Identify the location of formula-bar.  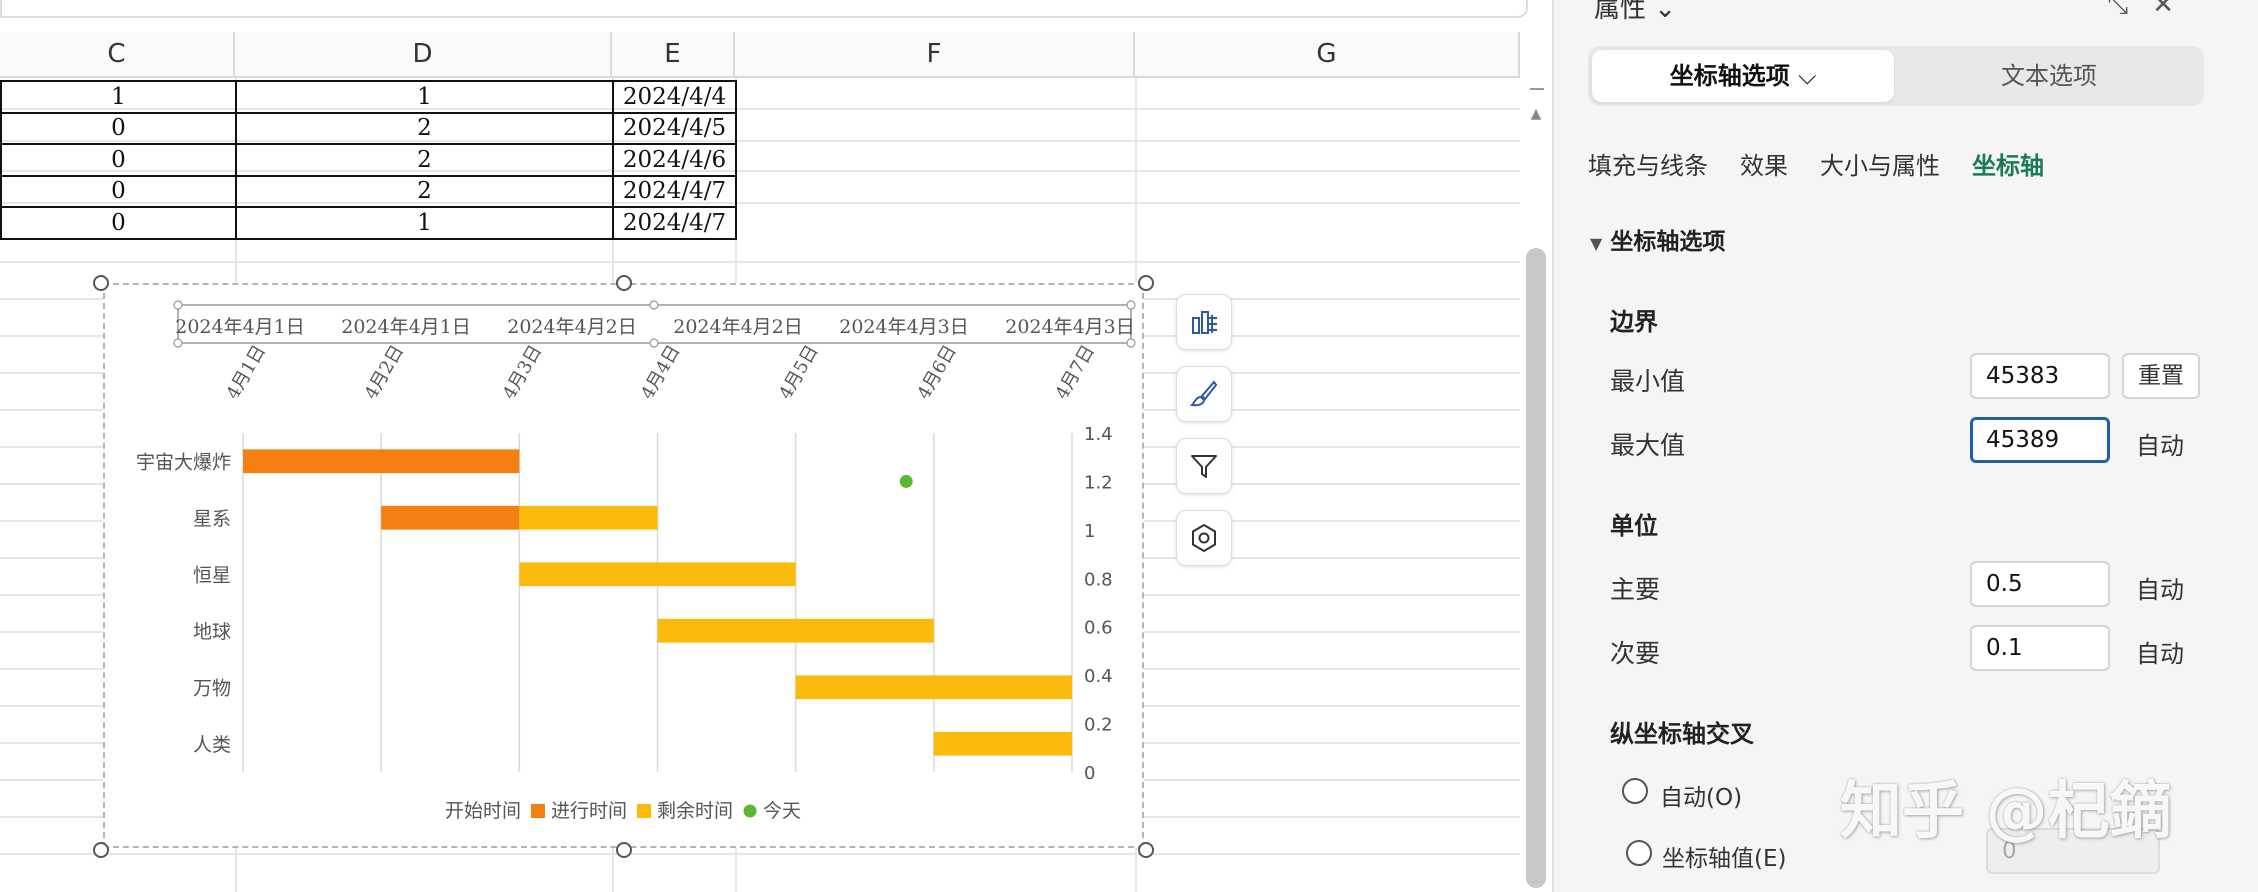
(764, 9).